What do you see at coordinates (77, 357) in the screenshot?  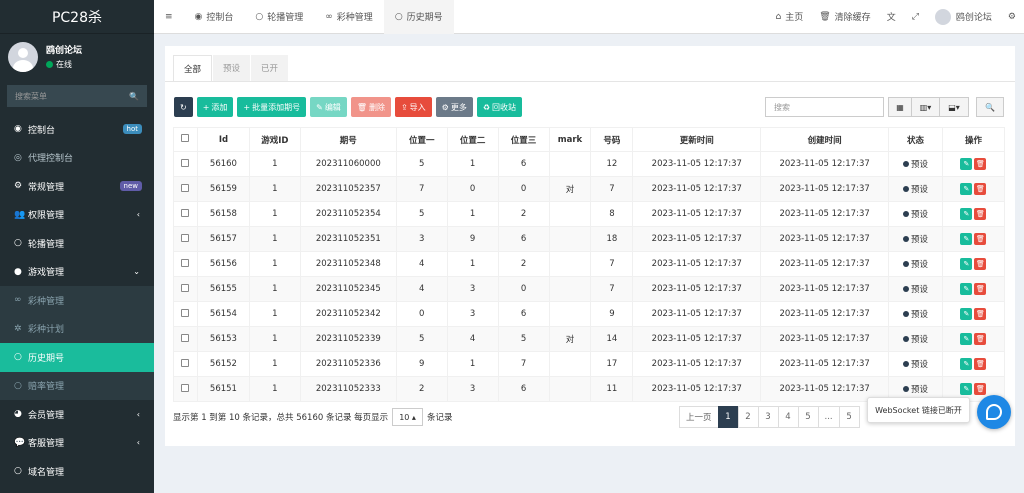 I see `sidebar-item-history: ○ 历史期号` at bounding box center [77, 357].